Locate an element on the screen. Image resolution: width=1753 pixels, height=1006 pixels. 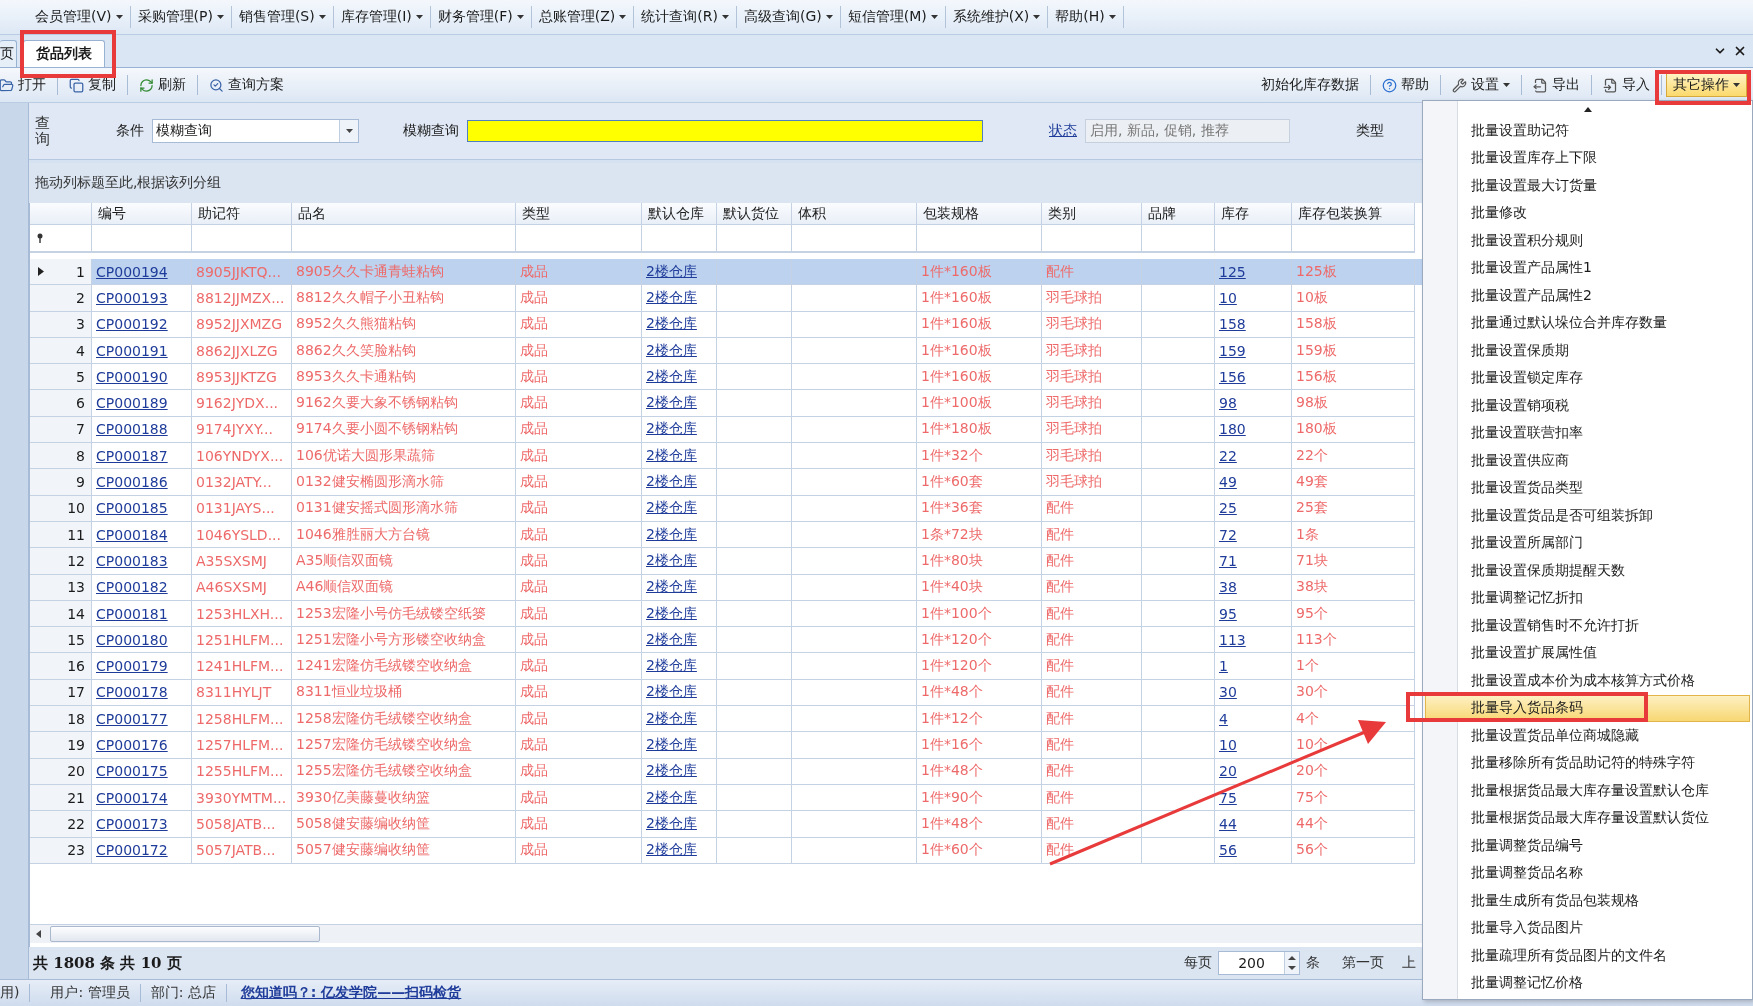
menu-item: 批量疏理所有货品图片的文件名 is located at coordinates (1587, 956).